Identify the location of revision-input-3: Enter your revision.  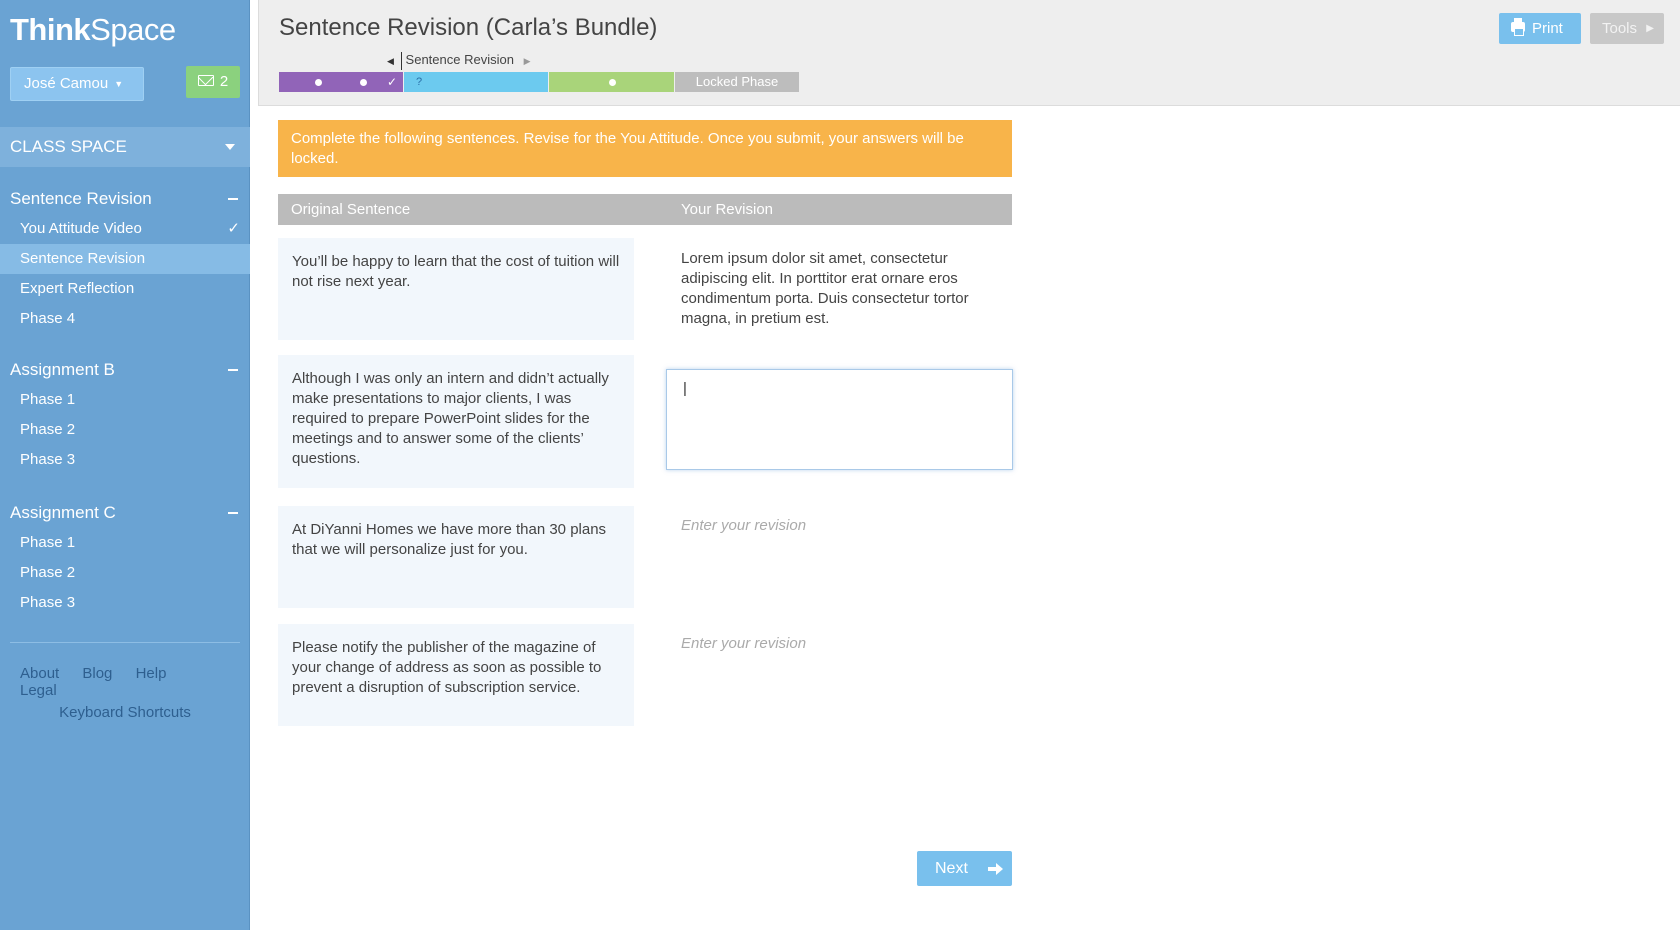
(743, 525).